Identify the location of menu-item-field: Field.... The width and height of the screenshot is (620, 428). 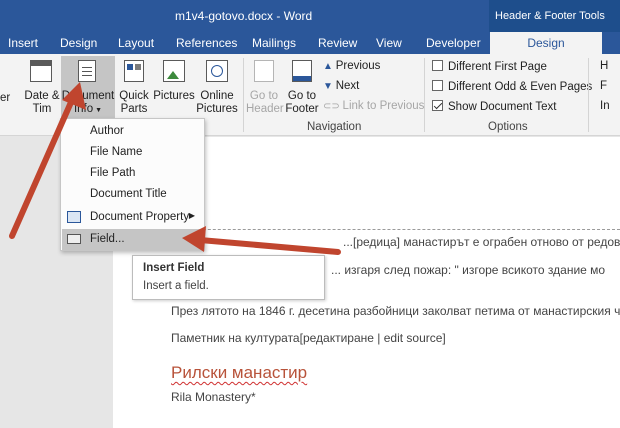
(132, 239).